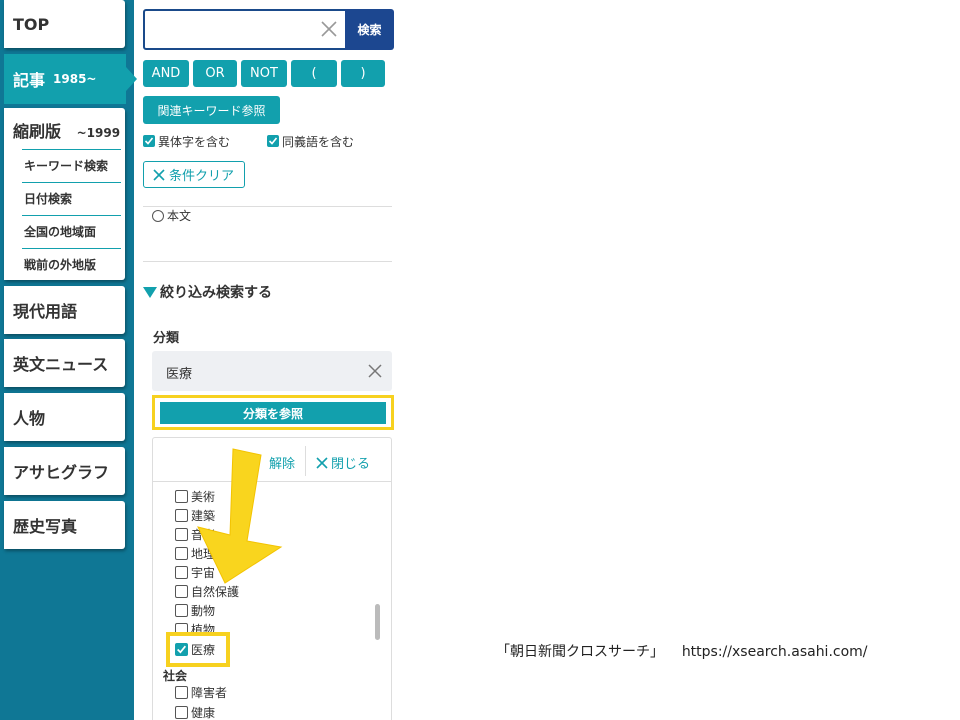 Image resolution: width=960 pixels, height=720 pixels. I want to click on option-uchu: 宇宙, so click(195, 572).